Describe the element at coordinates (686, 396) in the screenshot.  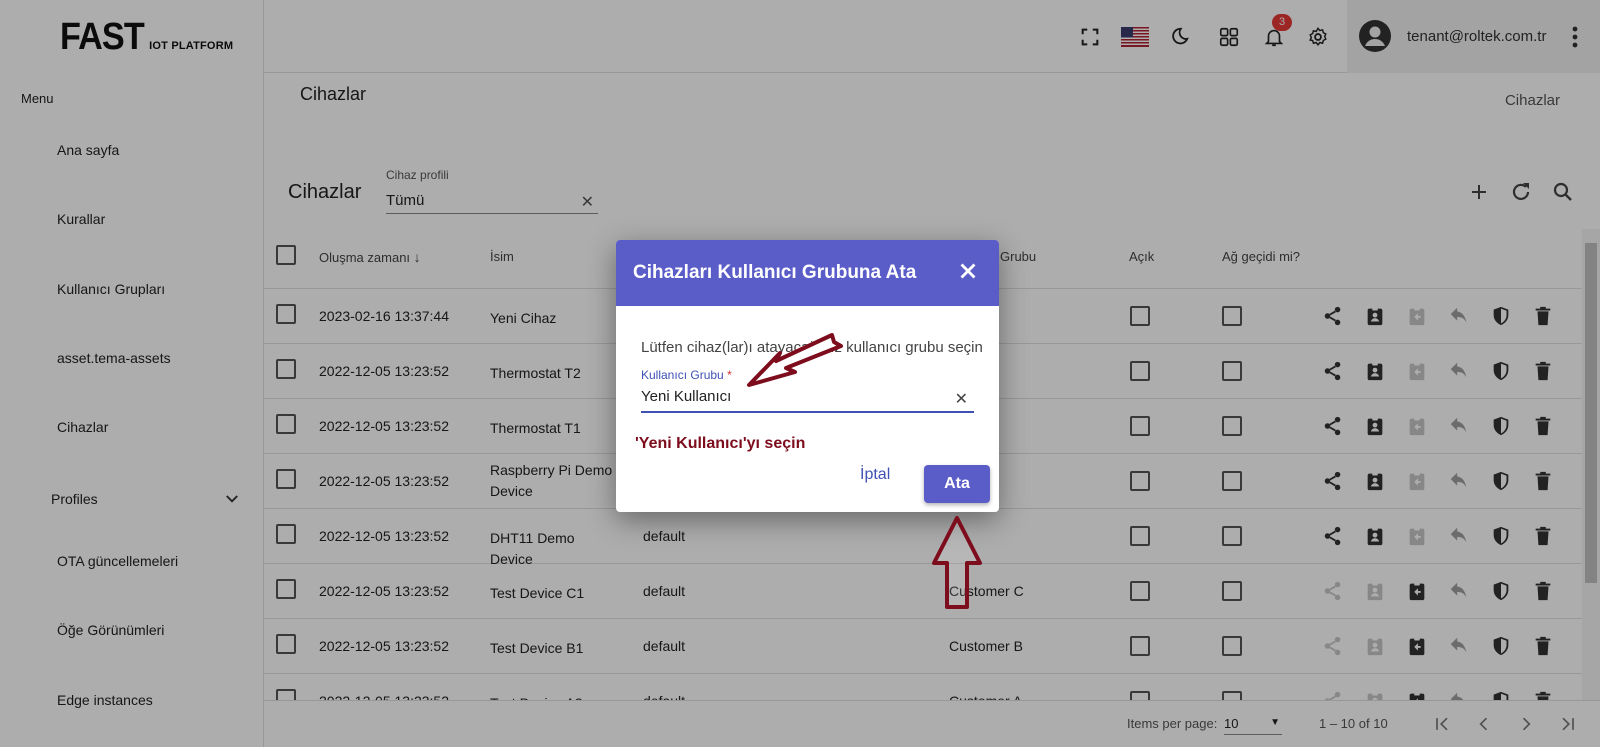
I see `user-group-value: Yeni Kullanıcı` at that location.